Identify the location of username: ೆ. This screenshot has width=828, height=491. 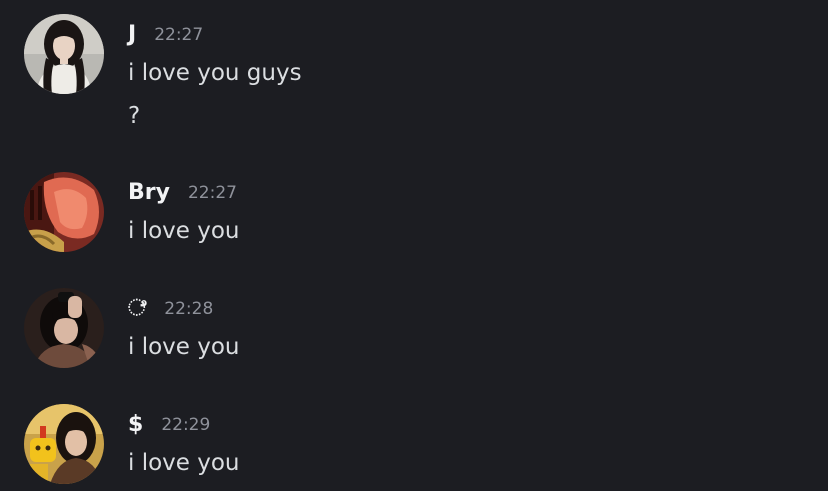
(137, 309).